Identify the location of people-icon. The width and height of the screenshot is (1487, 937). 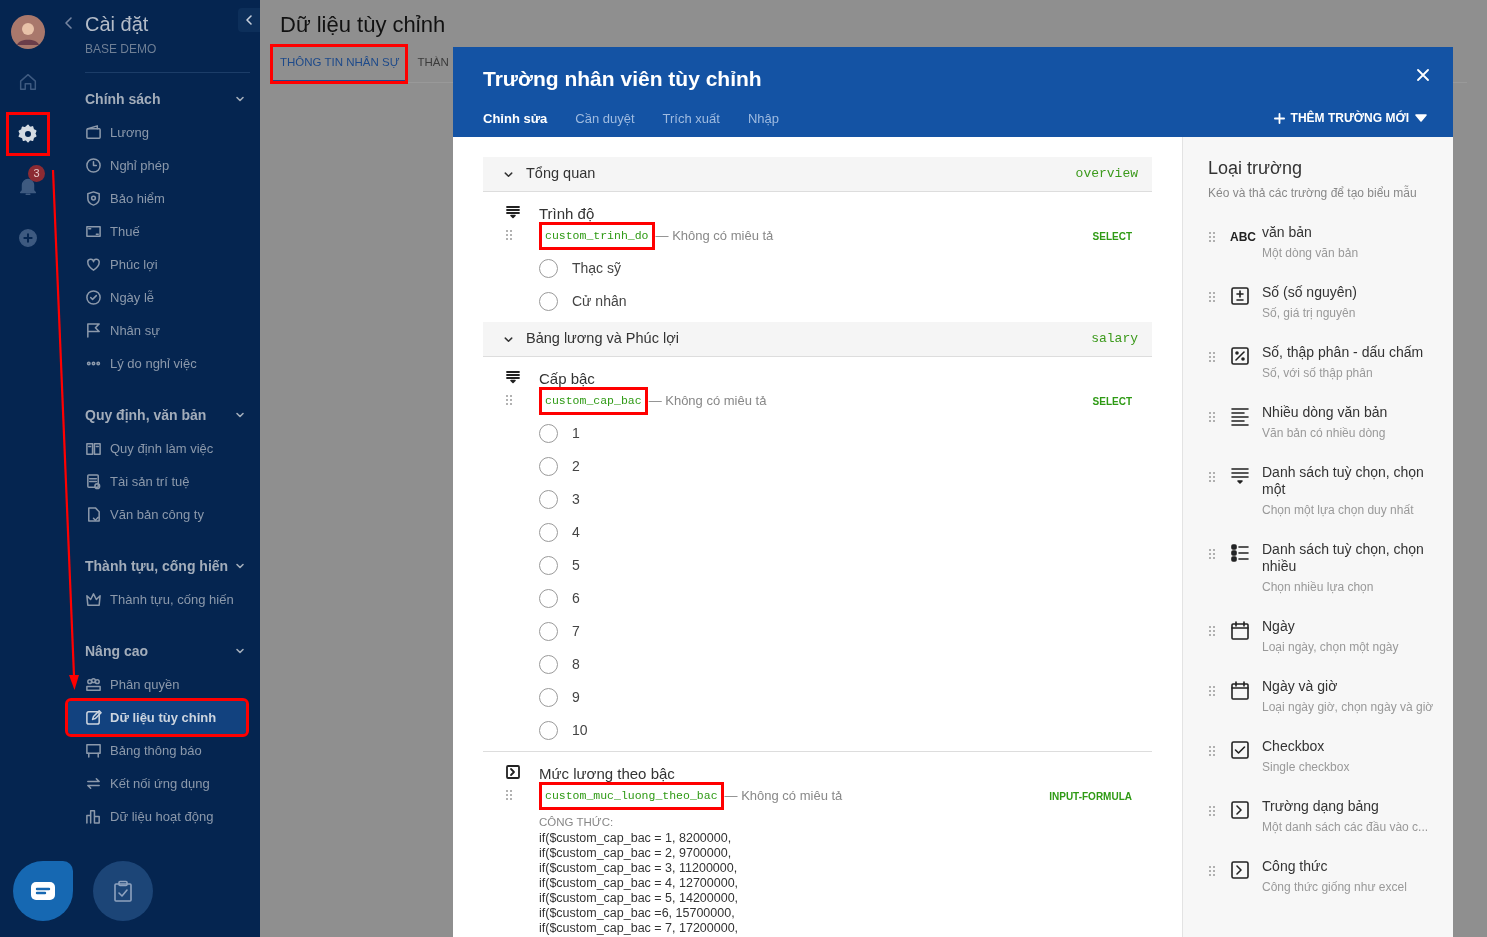
(93, 684).